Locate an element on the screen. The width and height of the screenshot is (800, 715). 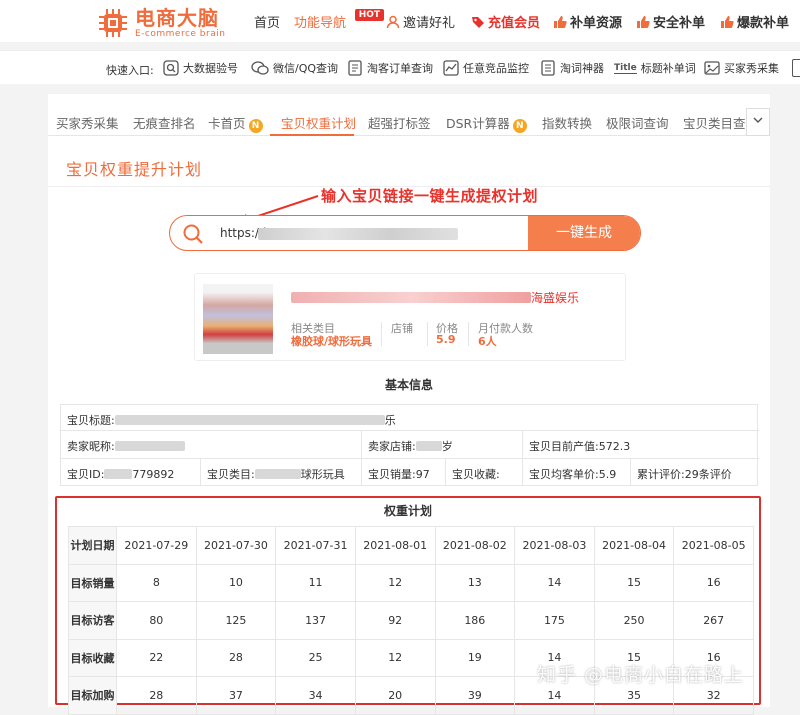
quick-item: 买家秀采集 is located at coordinates (741, 68).